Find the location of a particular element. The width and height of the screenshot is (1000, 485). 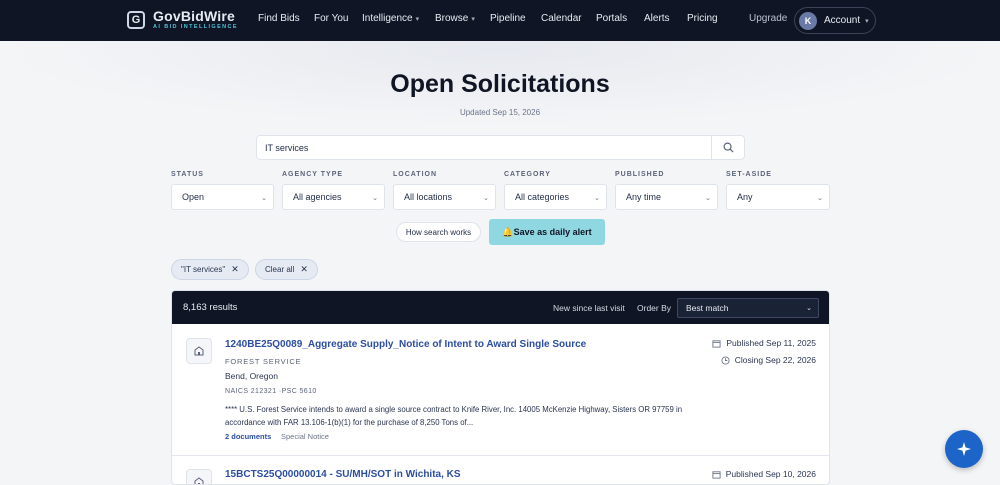

nav-pipeline: Pipeline is located at coordinates (508, 18).